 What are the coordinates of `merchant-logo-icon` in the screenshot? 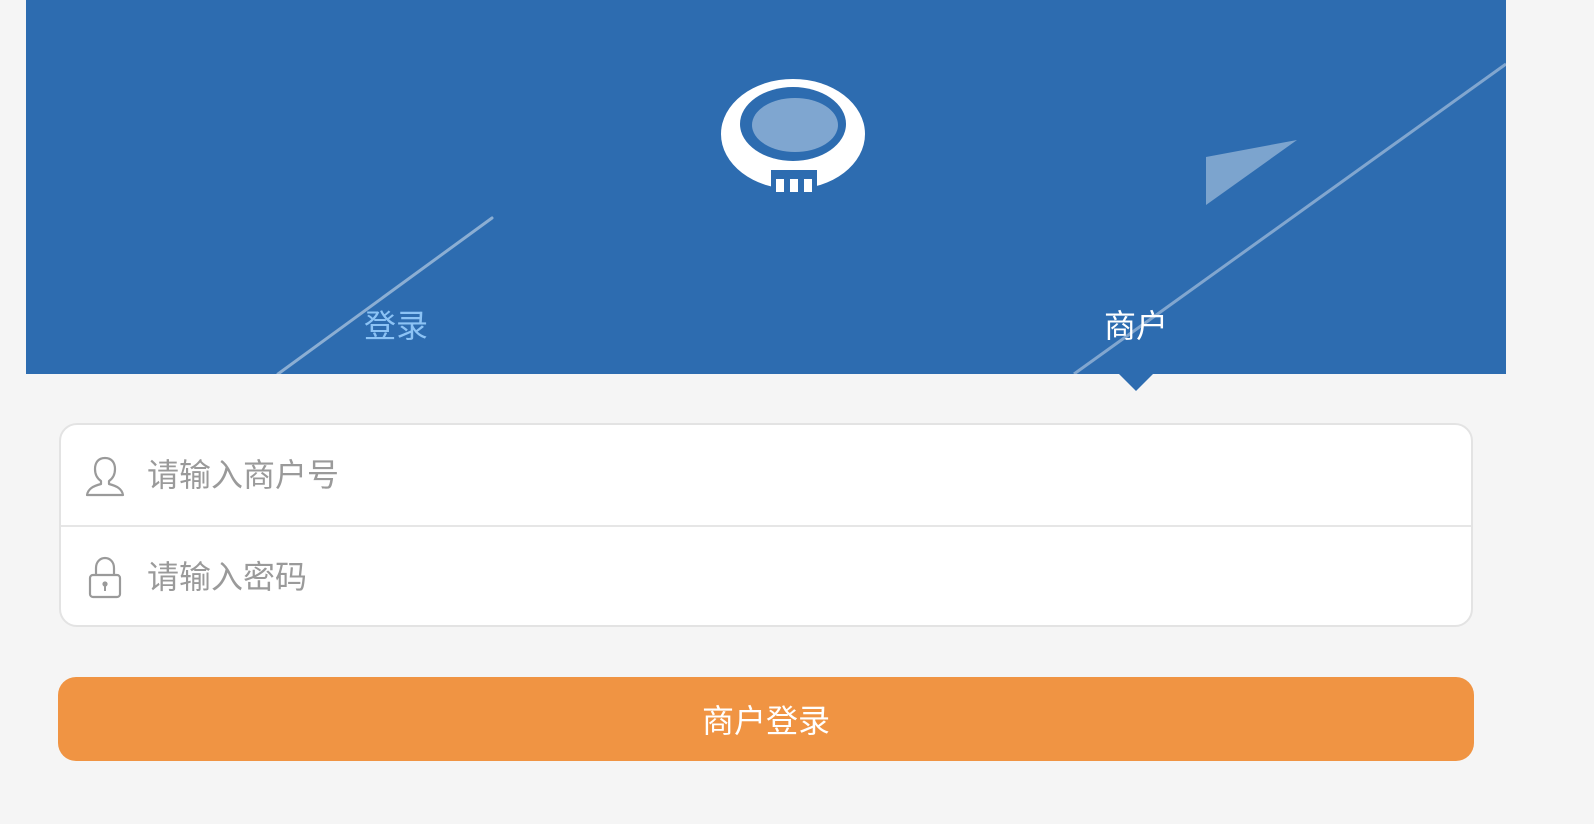 It's located at (793, 135).